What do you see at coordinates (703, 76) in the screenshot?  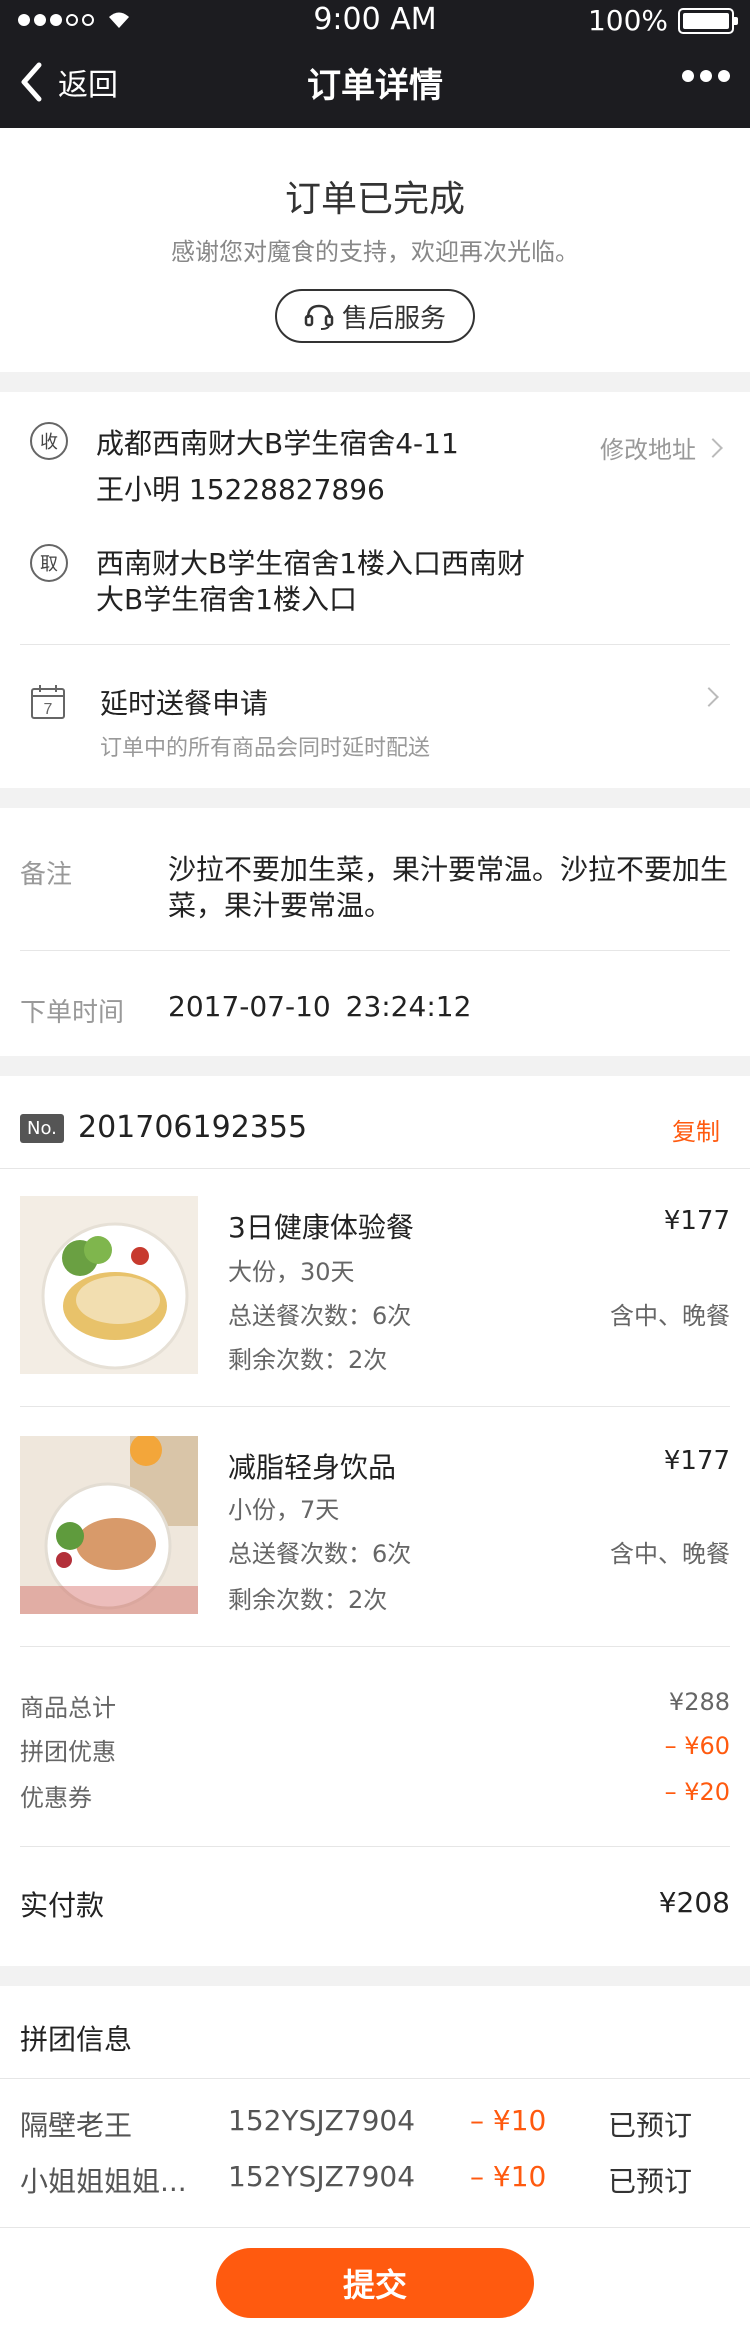 I see `more-dots-icon` at bounding box center [703, 76].